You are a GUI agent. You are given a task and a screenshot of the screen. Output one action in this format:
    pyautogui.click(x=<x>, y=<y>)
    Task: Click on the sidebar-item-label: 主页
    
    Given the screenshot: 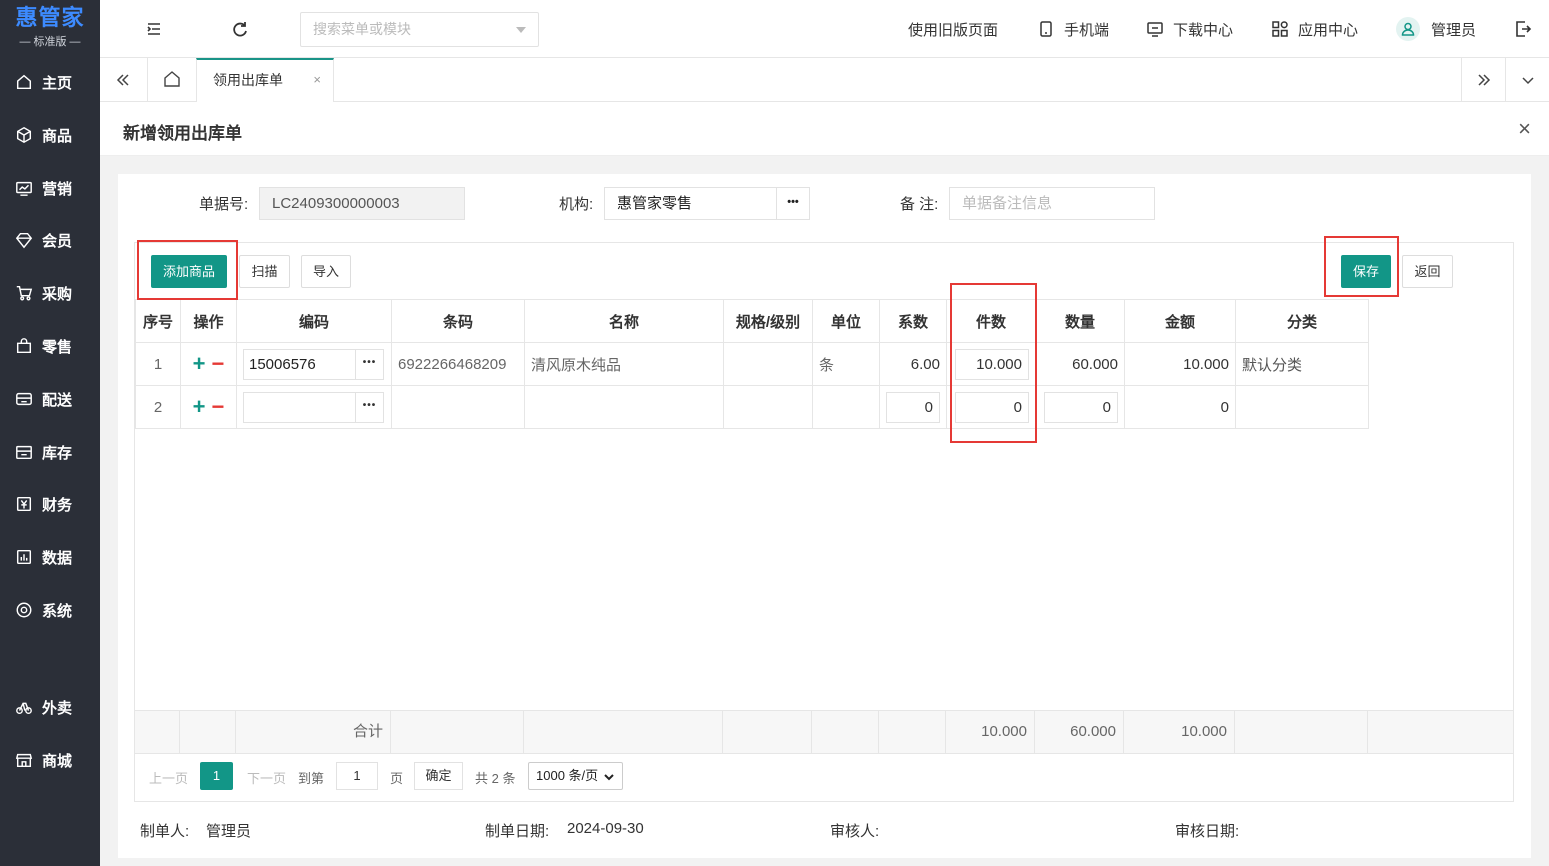 What is the action you would take?
    pyautogui.click(x=57, y=83)
    